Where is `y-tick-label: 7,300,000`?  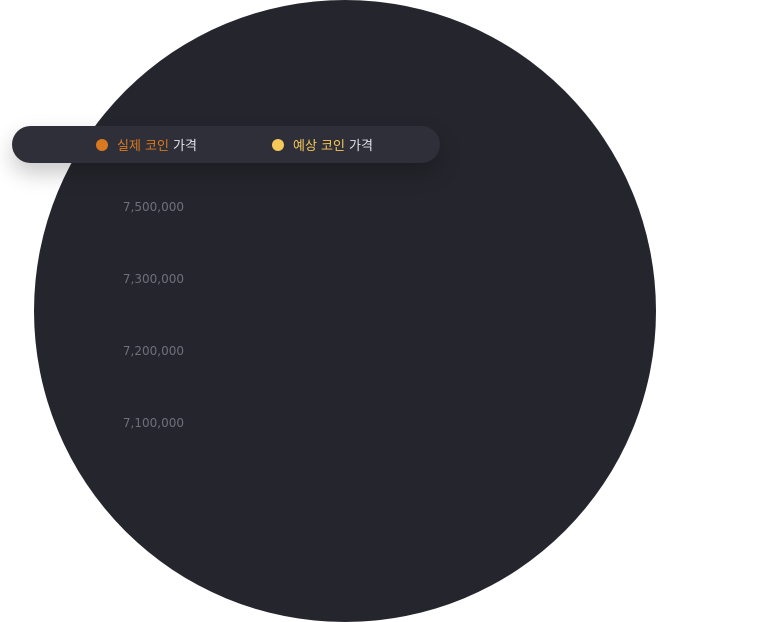 y-tick-label: 7,300,000 is located at coordinates (153, 279).